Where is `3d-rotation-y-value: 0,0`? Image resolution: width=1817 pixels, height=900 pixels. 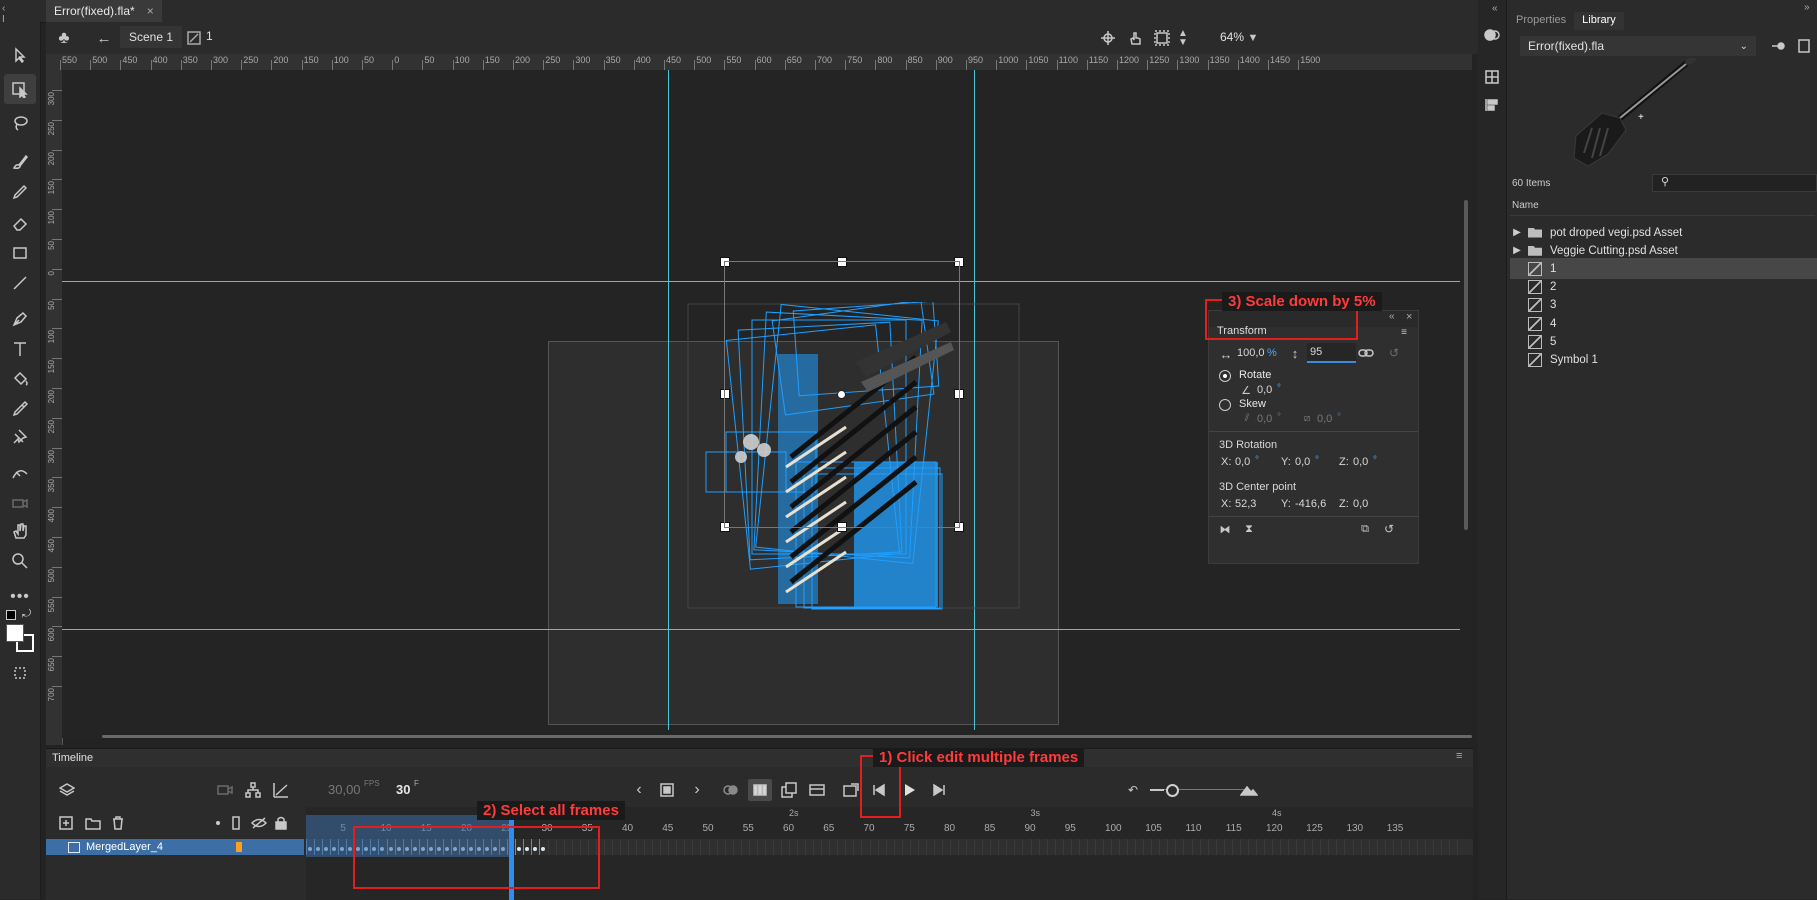
3d-rotation-y-value: 0,0 is located at coordinates (1302, 462).